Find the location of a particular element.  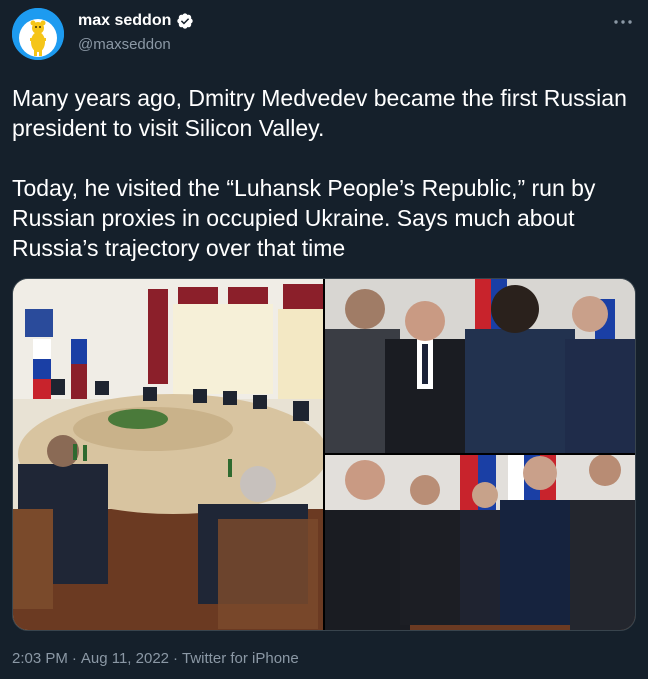

photo-standing-conversation is located at coordinates (480, 366).